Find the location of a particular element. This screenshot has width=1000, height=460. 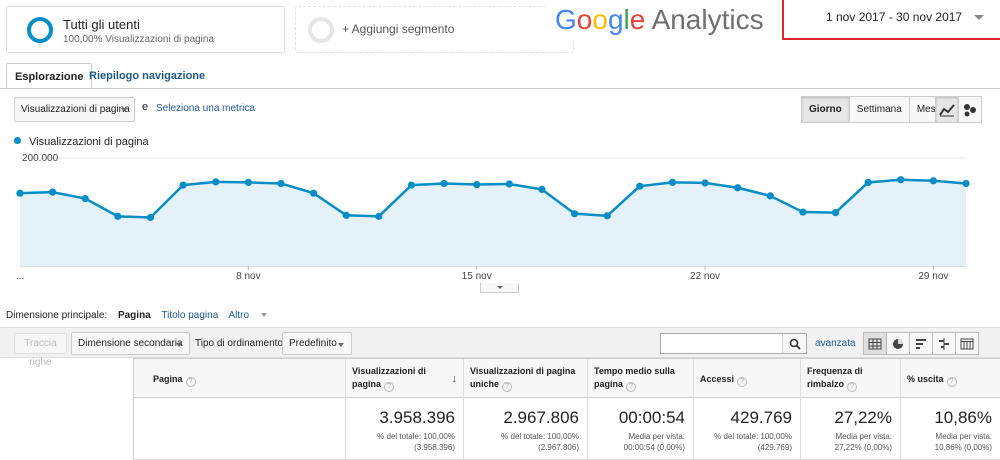

table-left-border is located at coordinates (133, 409).